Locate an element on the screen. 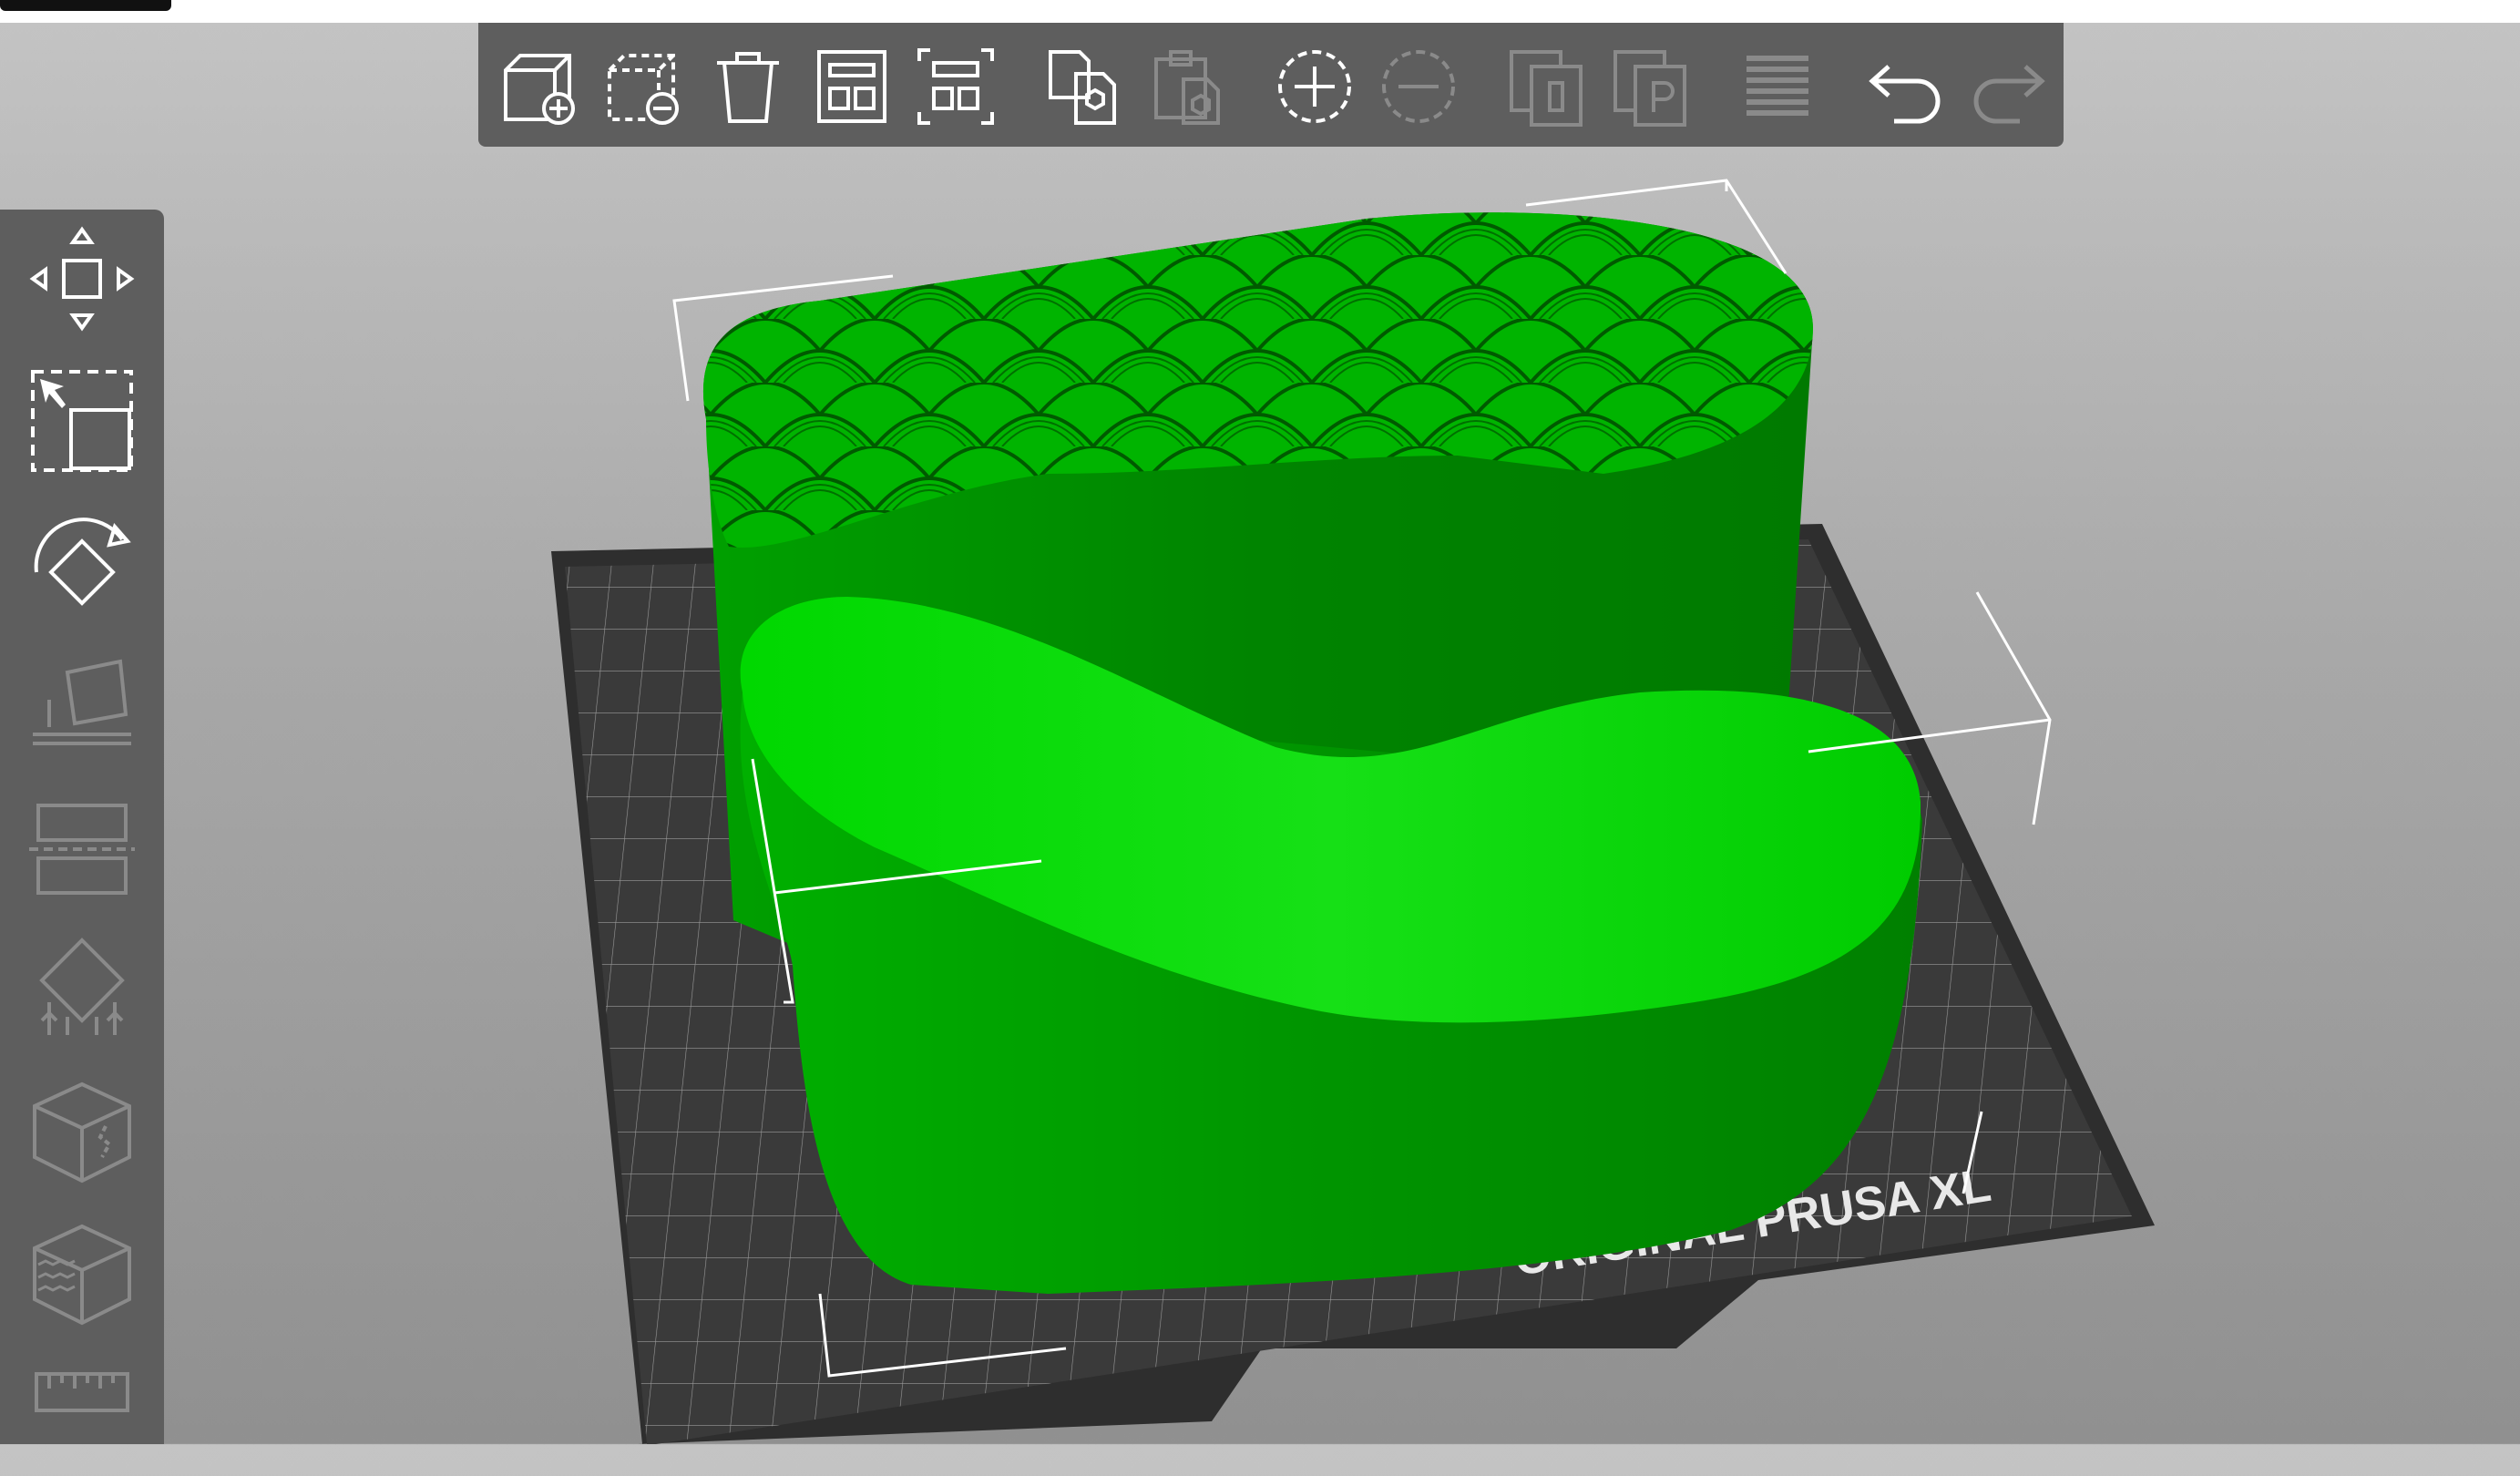 This screenshot has width=2520, height=1476. paste-button is located at coordinates (1187, 87).